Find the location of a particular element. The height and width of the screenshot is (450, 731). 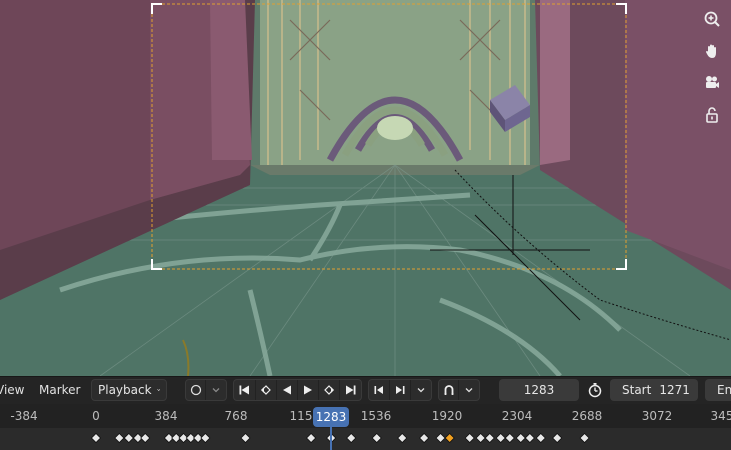

next-frame-icon is located at coordinates (400, 390).